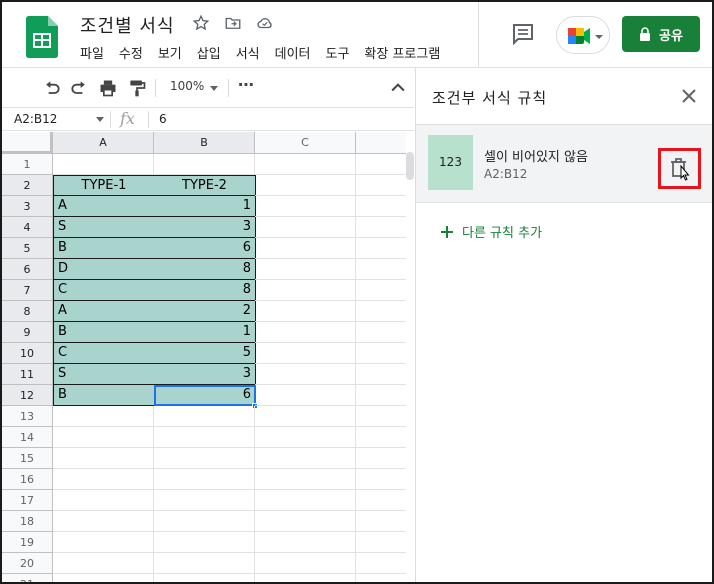  I want to click on formula-input: 6, so click(163, 119).